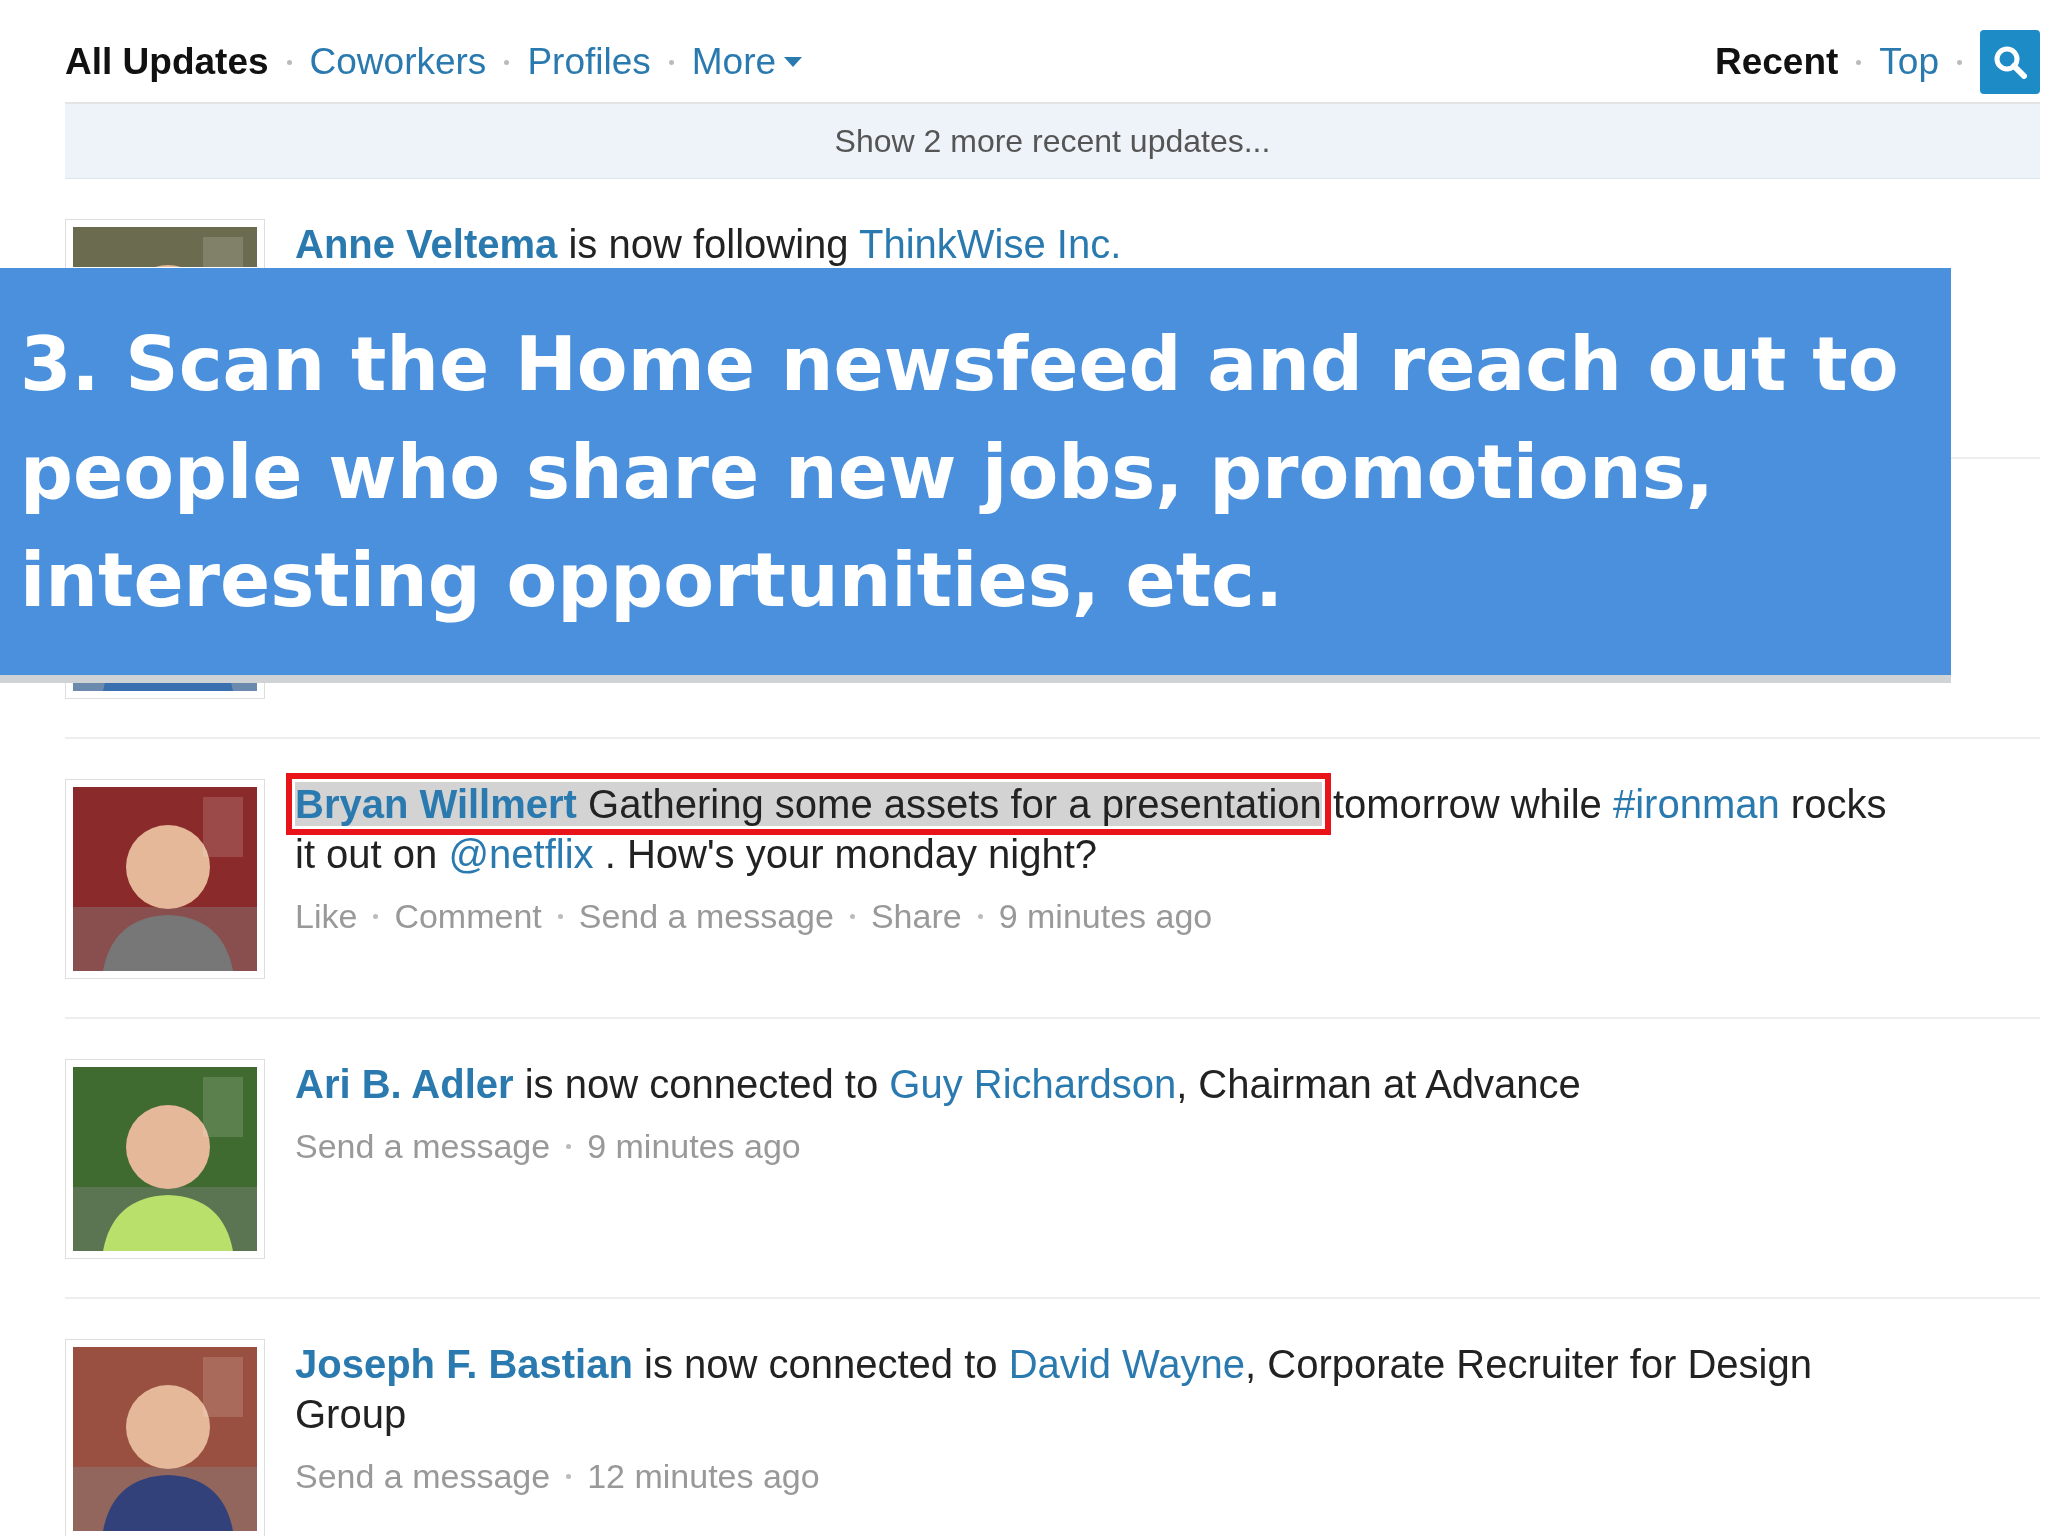 This screenshot has width=2048, height=1536. Describe the element at coordinates (404, 1084) in the screenshot. I see `user-link: Ari B. Adler` at that location.